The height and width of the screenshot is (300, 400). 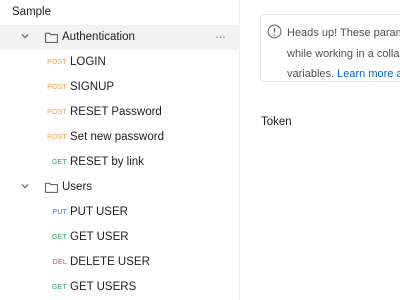 I want to click on request-row-get-users: GET GET USERS, so click(x=120, y=287).